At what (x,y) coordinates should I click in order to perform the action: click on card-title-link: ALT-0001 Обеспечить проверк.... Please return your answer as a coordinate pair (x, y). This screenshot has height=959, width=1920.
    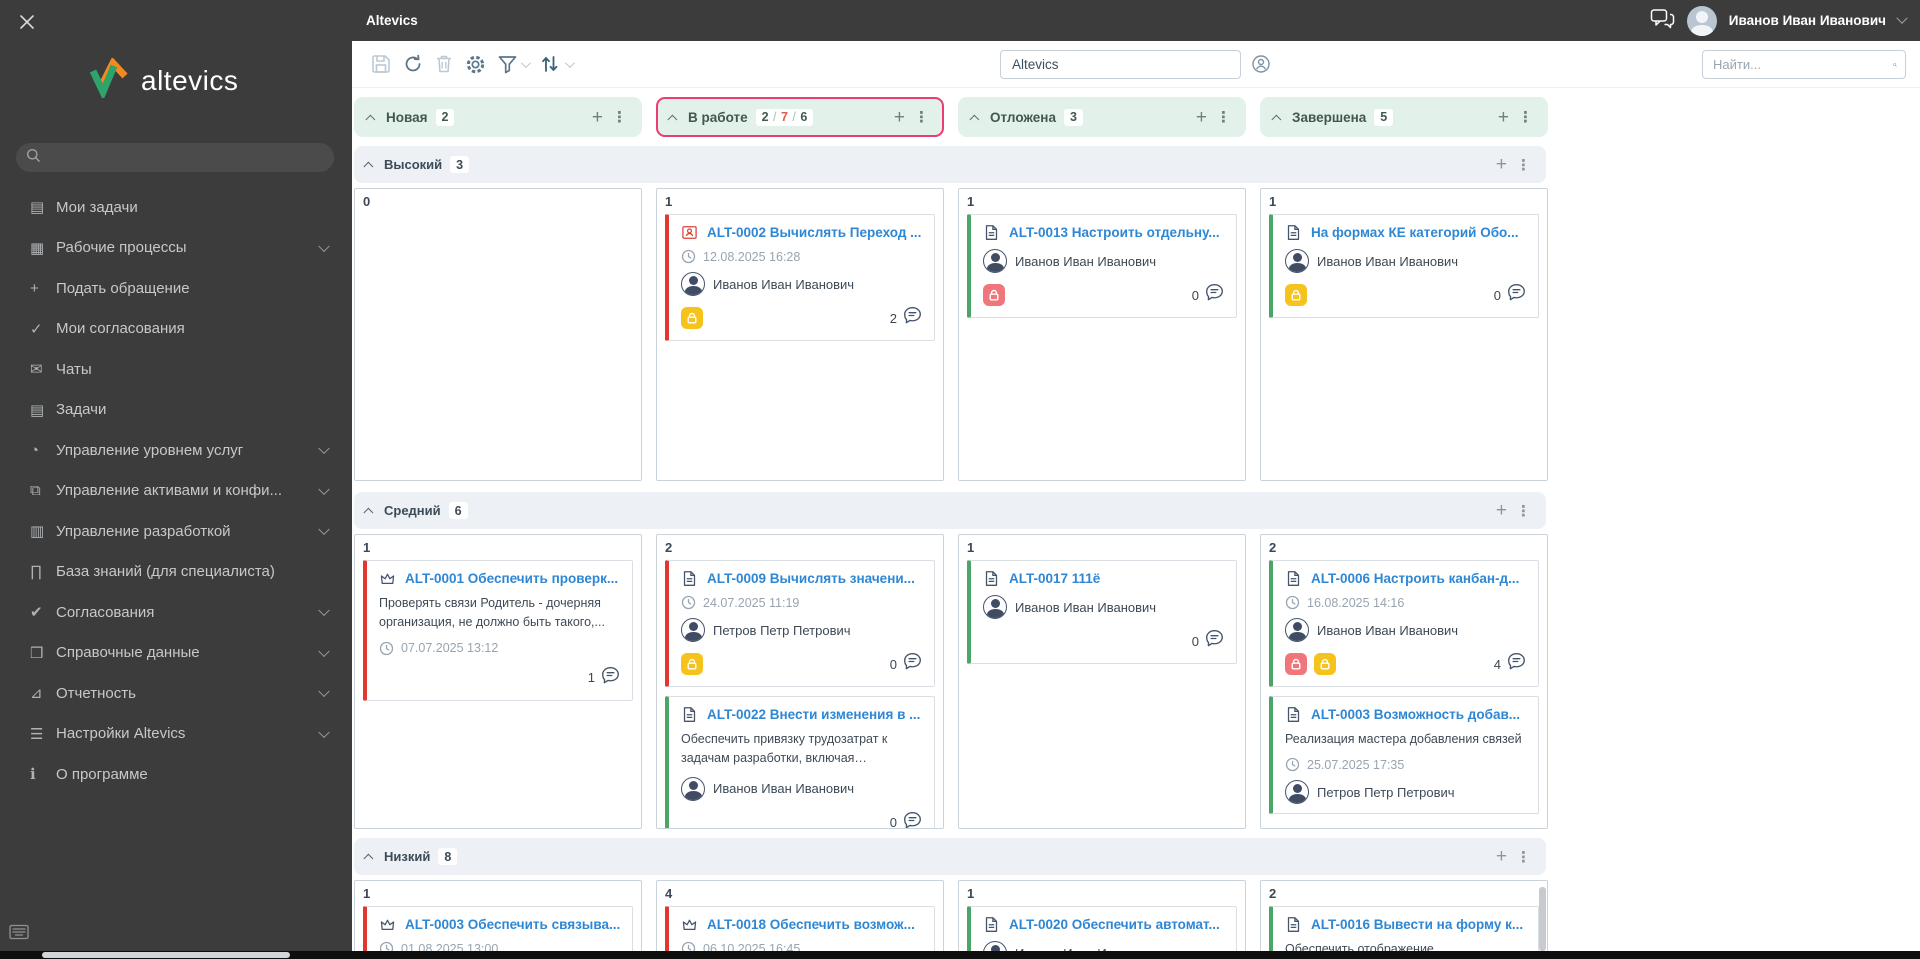
    Looking at the image, I should click on (511, 578).